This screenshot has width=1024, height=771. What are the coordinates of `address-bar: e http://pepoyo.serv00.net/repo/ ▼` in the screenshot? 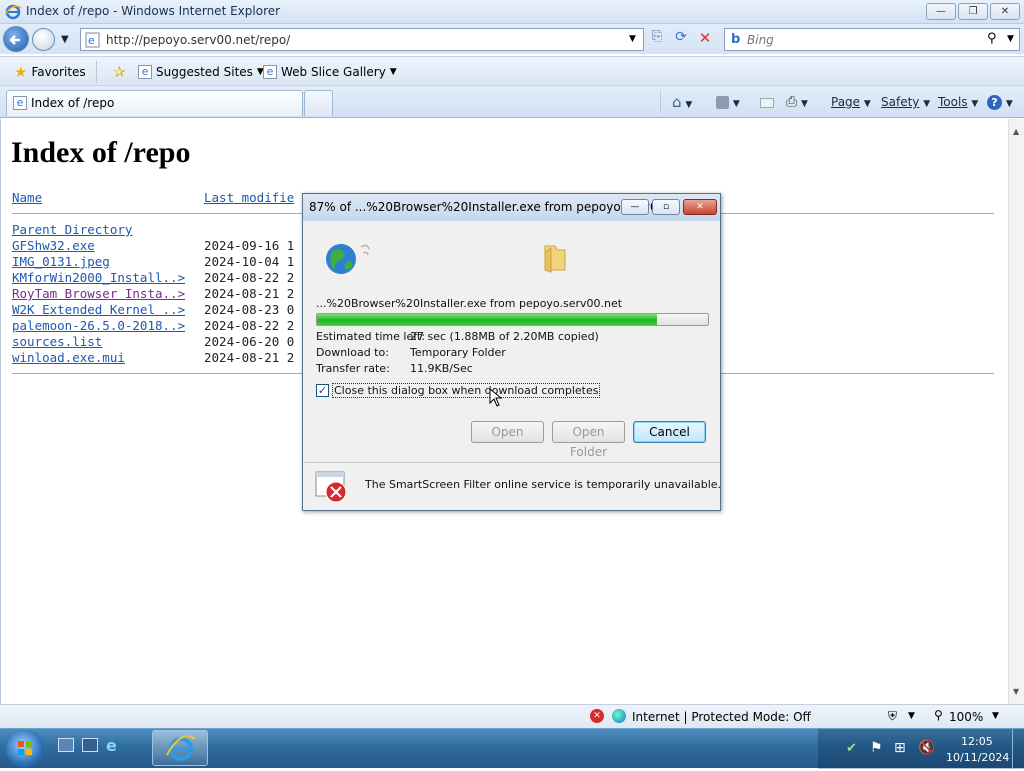 It's located at (362, 39).